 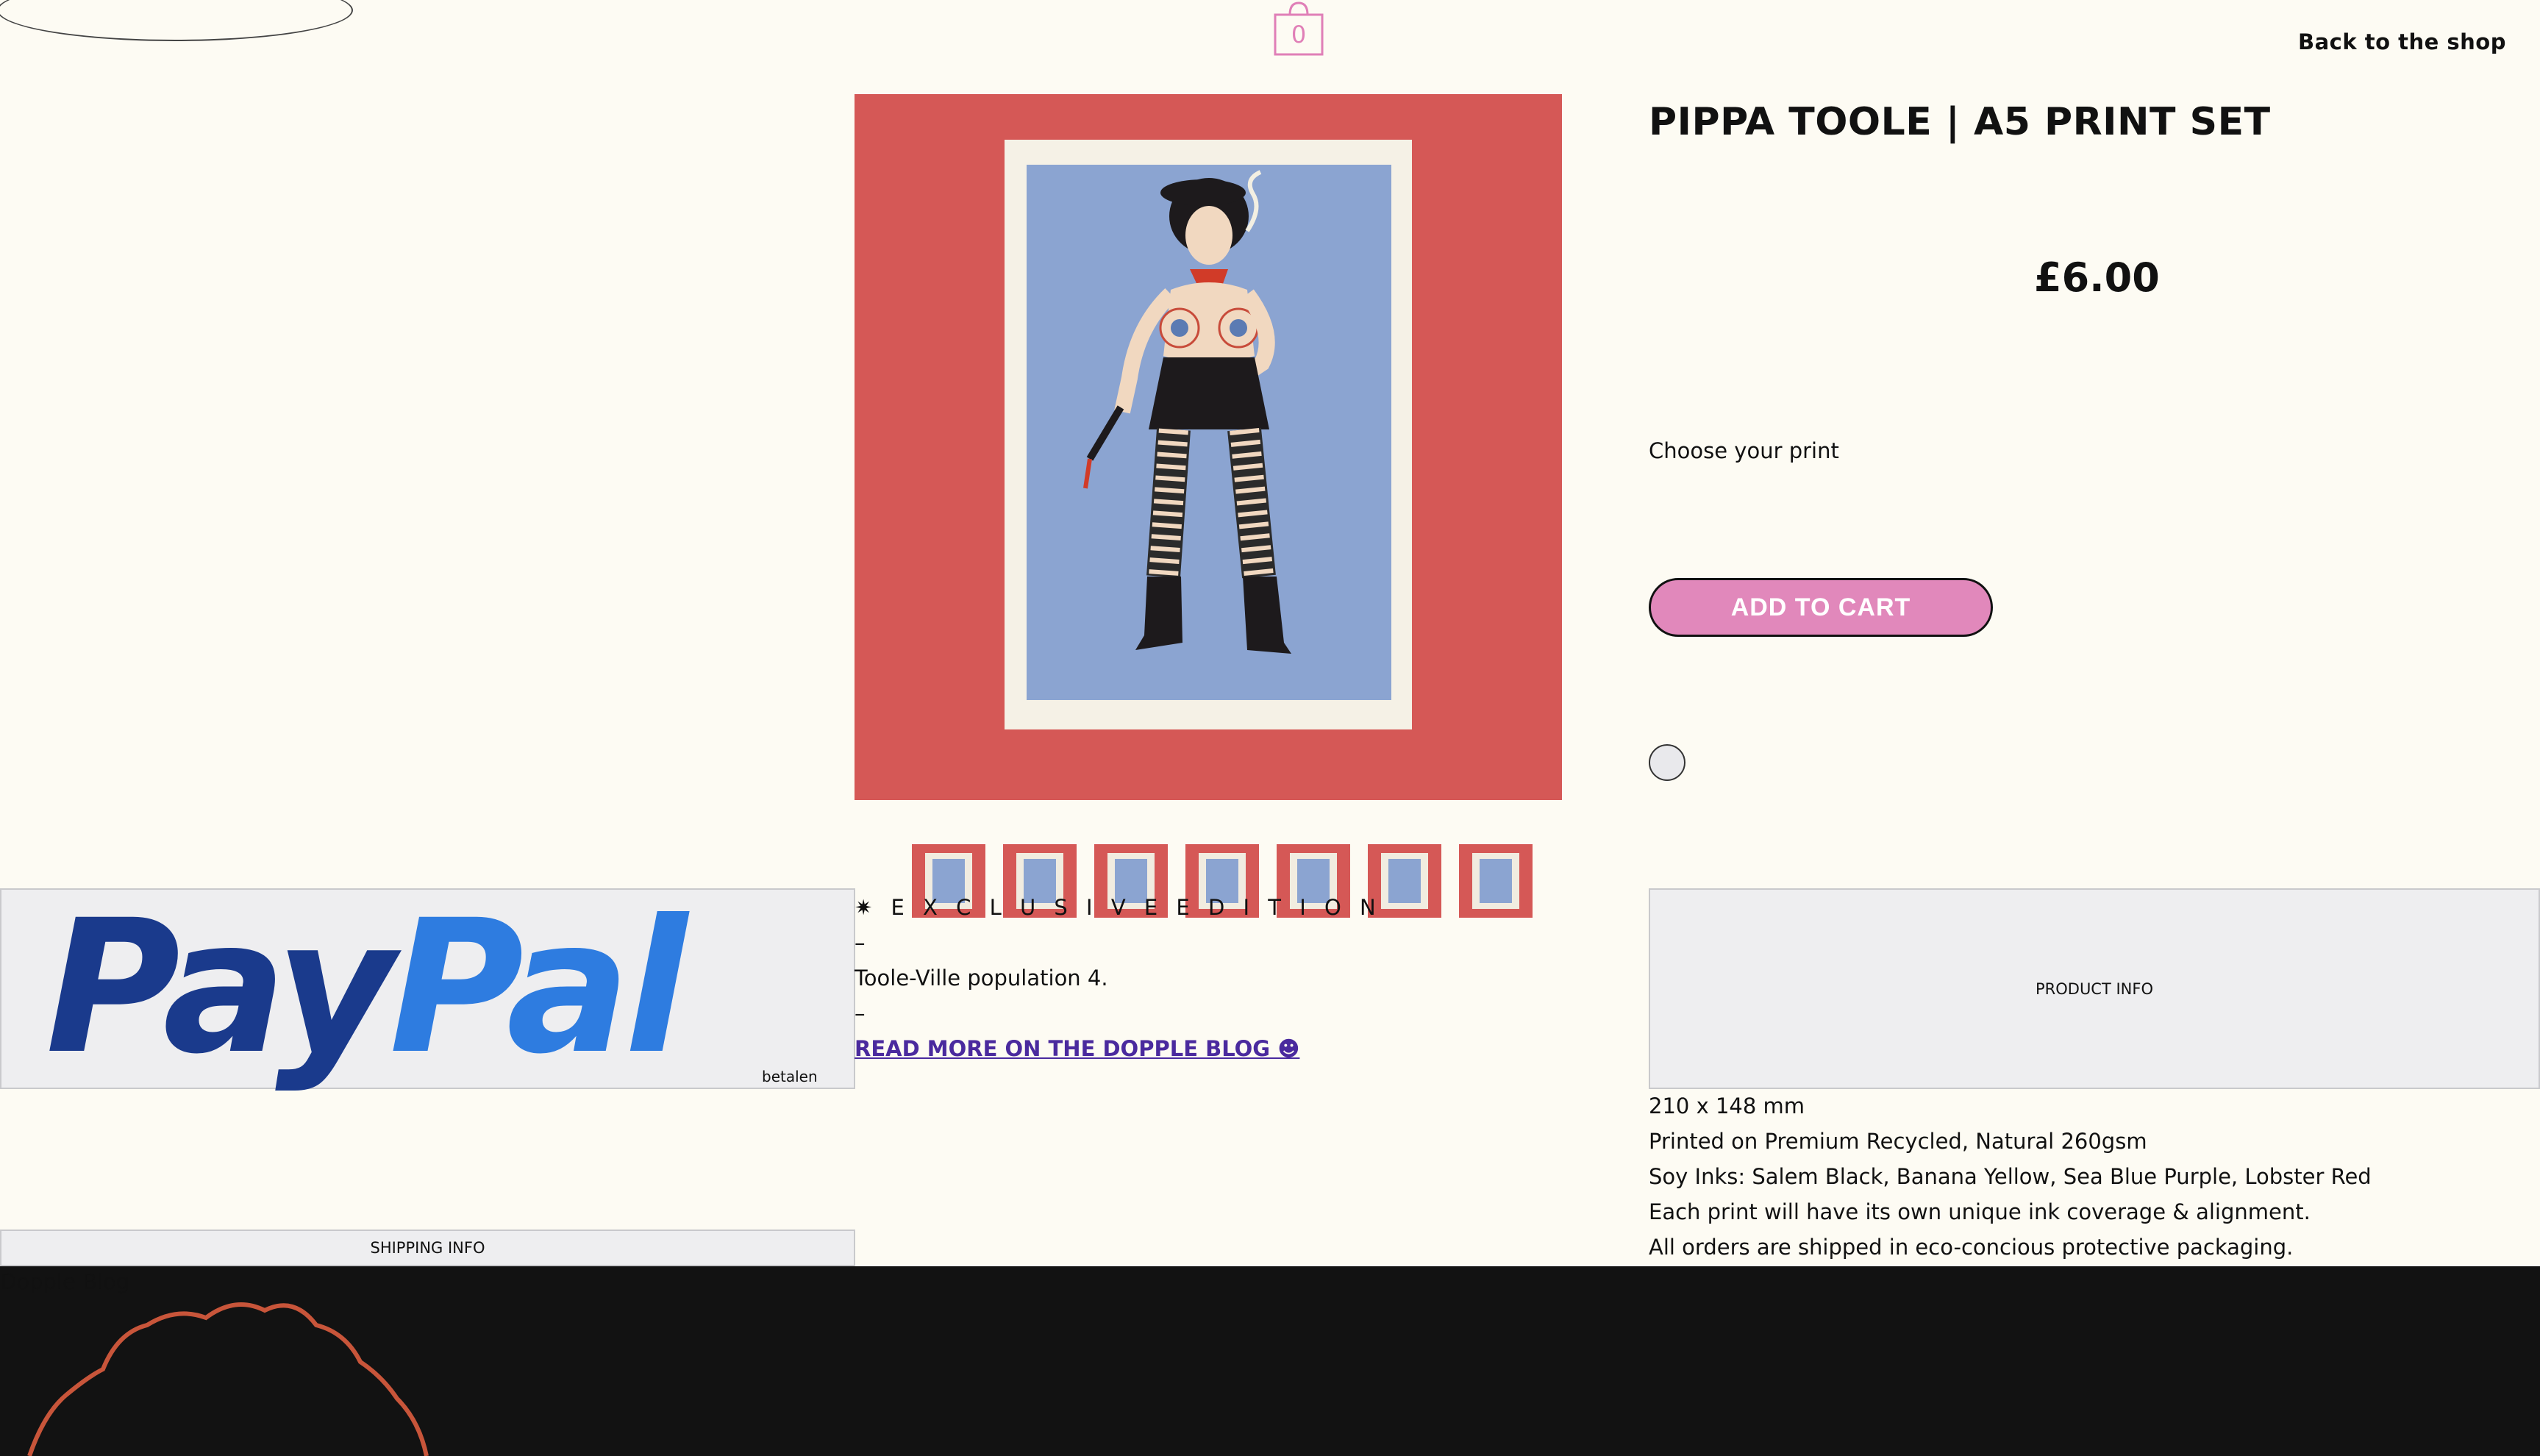 I want to click on site-logo, so click(x=176, y=20).